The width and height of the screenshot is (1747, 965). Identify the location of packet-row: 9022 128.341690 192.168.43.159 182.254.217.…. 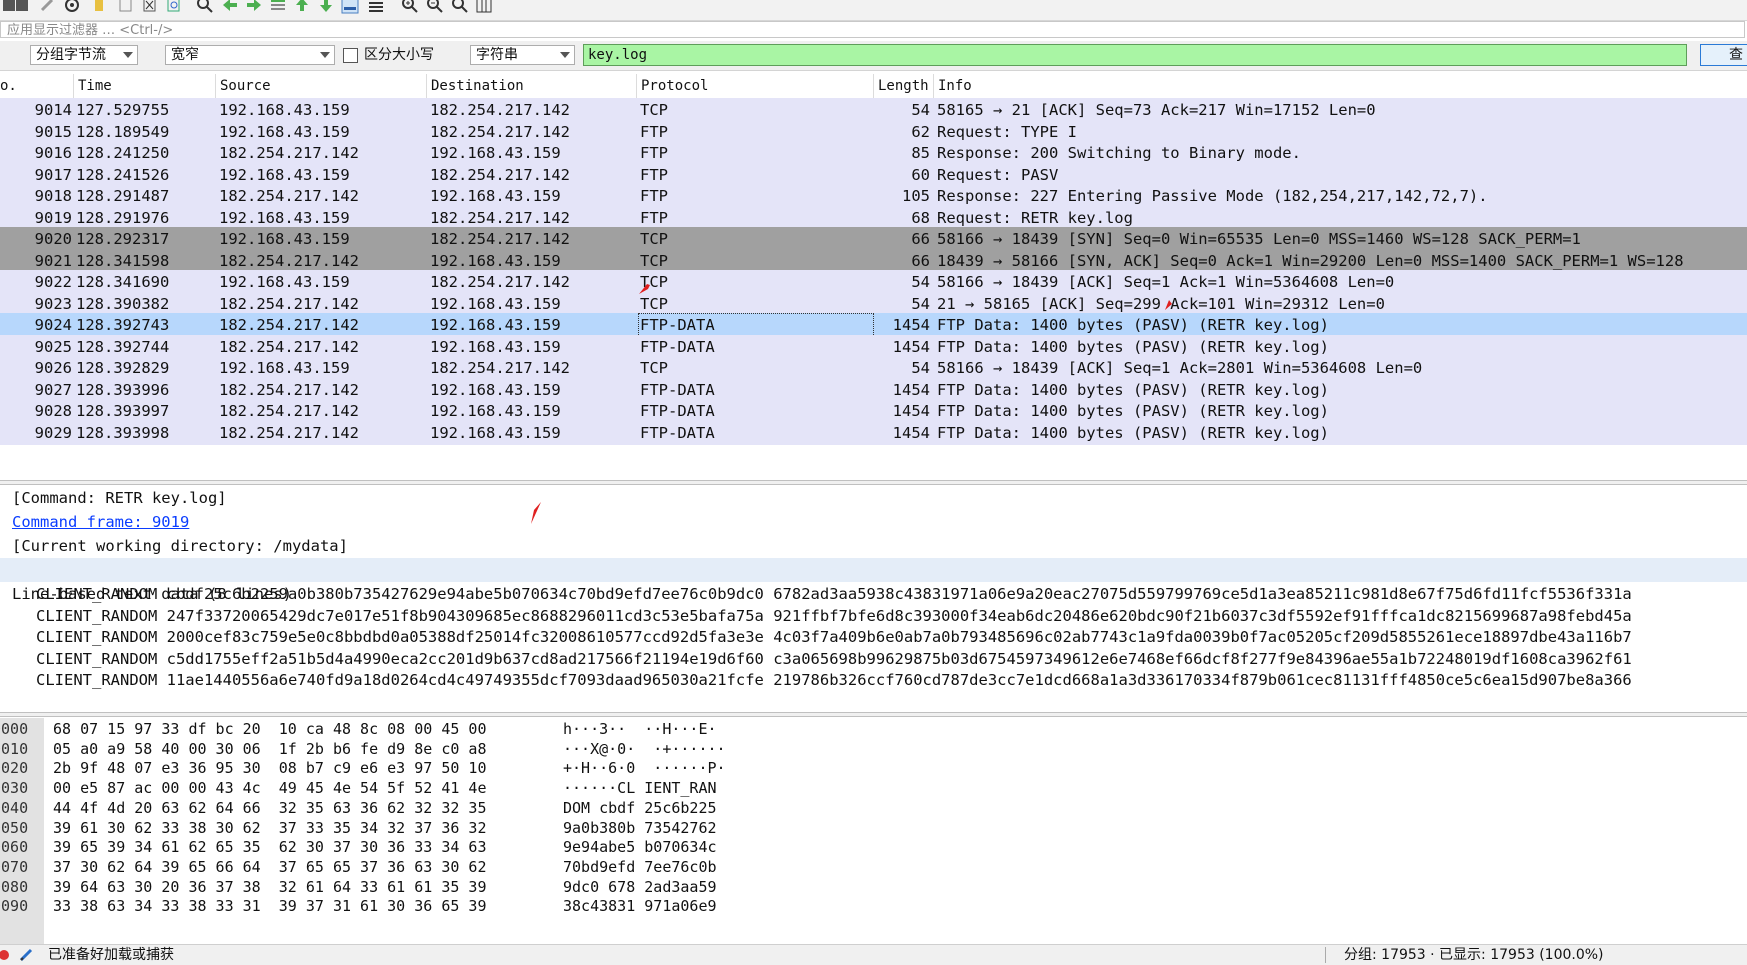
(873, 282).